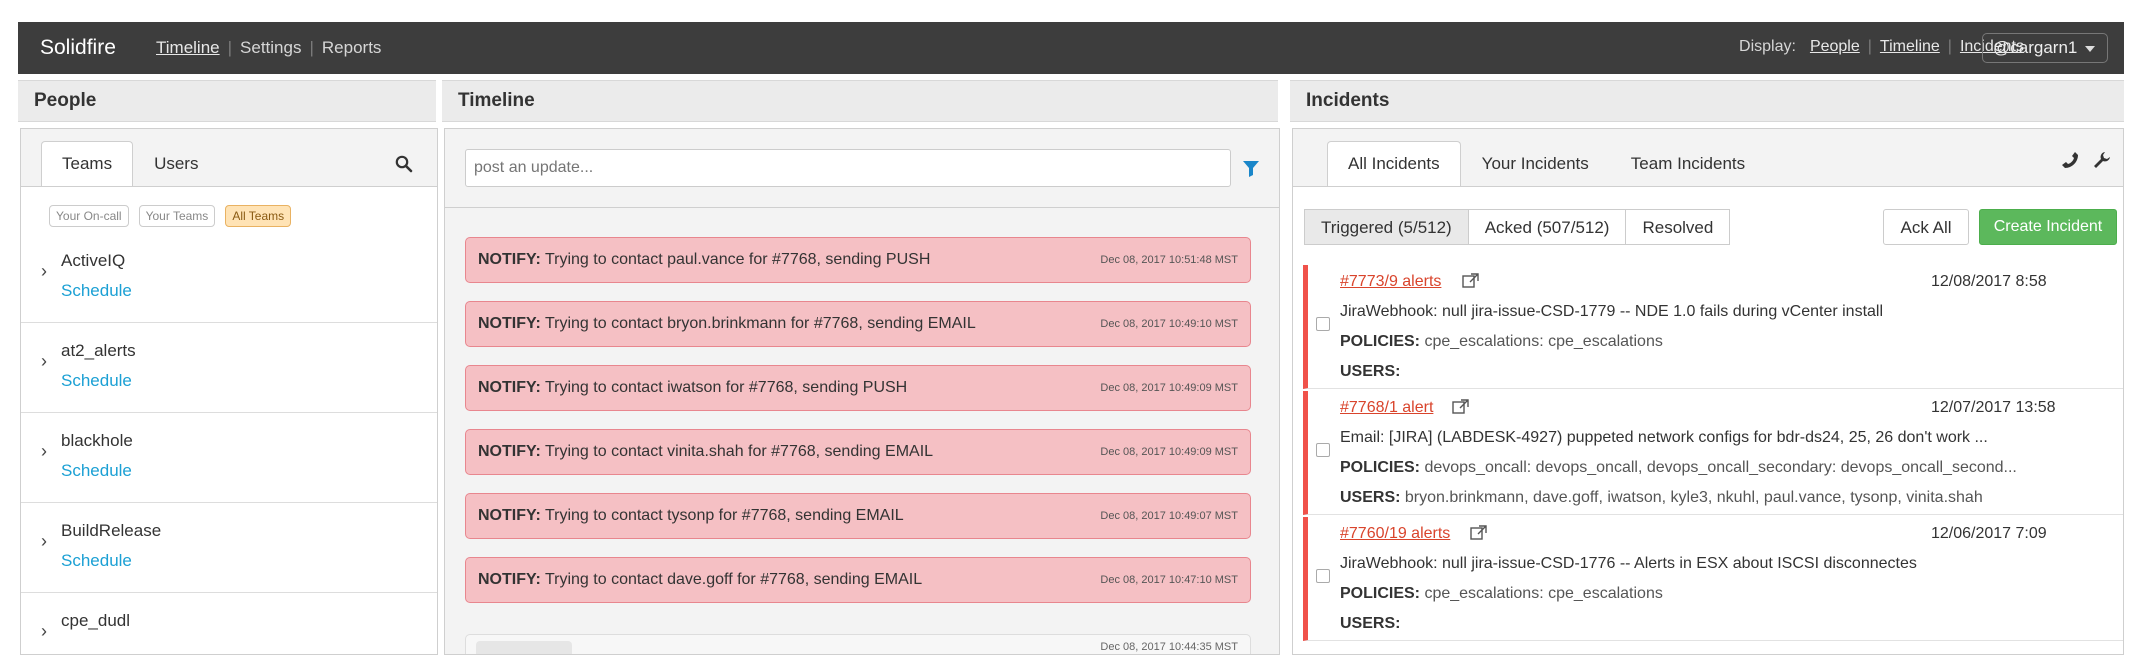 The height and width of the screenshot is (655, 2142). I want to click on team-item-blackhole: › blackhole Schedule, so click(229, 458).